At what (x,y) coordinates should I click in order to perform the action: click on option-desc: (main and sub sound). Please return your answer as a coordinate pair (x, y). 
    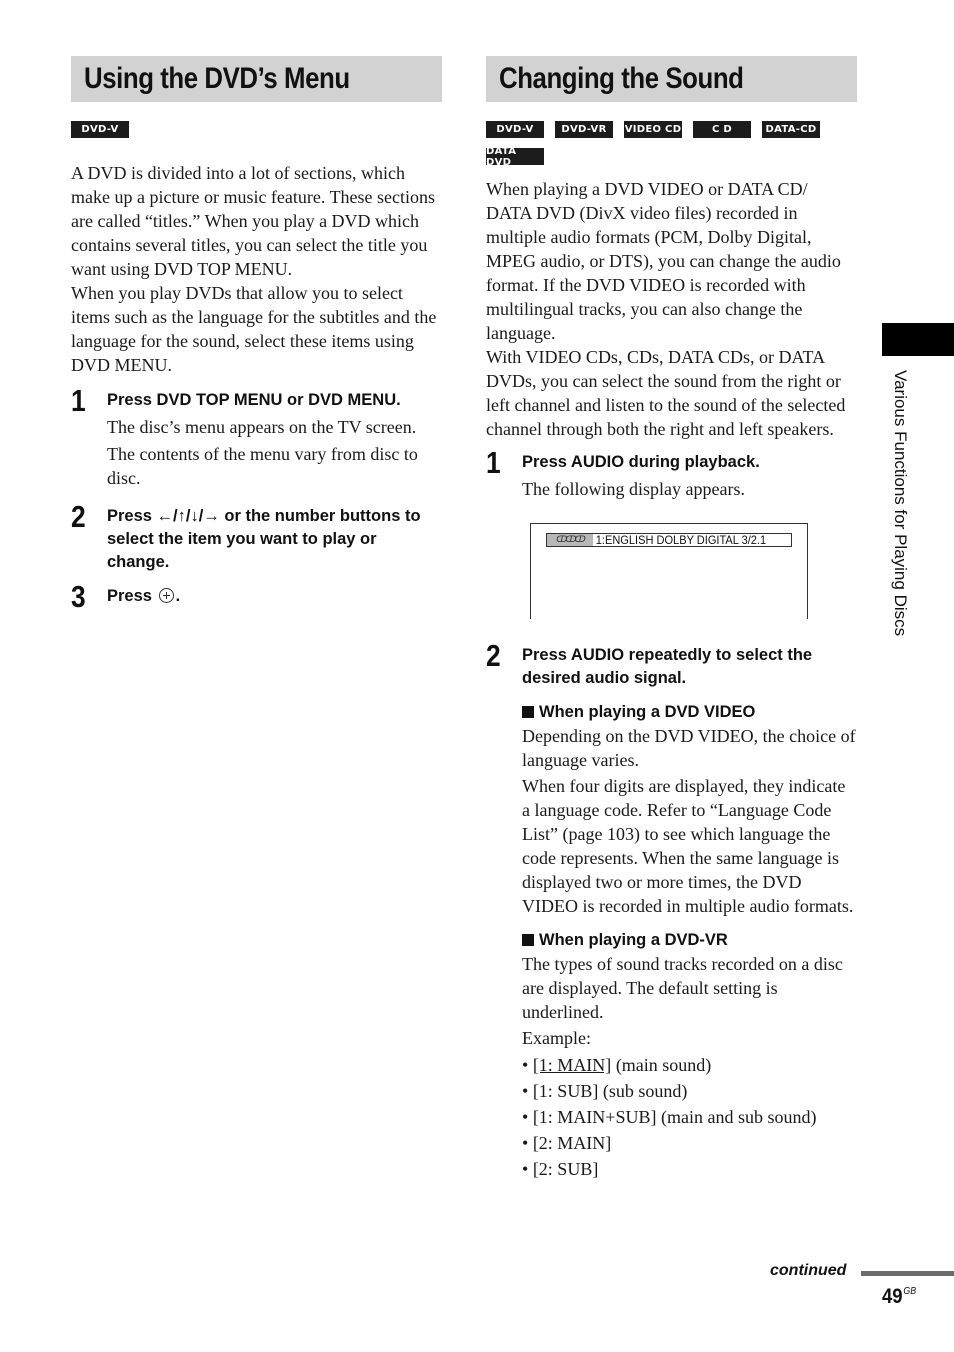
    Looking at the image, I should click on (736, 1117).